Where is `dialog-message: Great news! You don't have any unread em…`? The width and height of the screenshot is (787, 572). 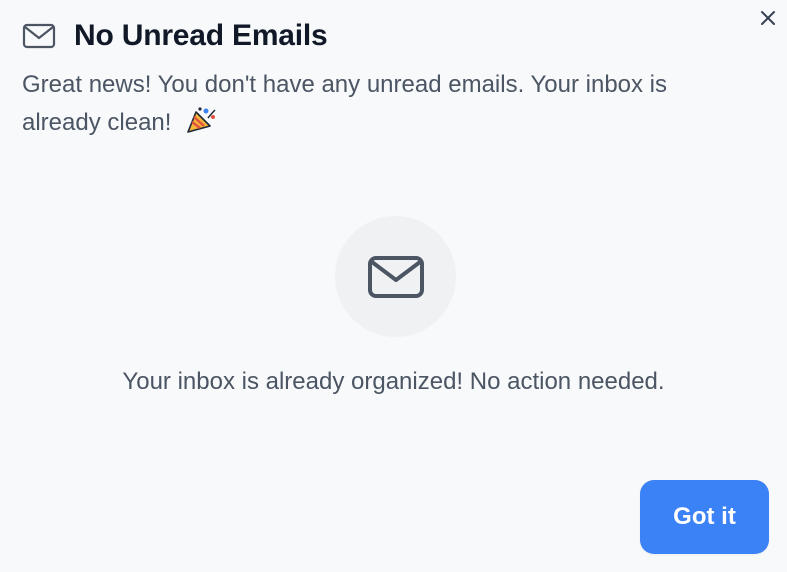 dialog-message: Great news! You don't have any unread em… is located at coordinates (387, 106).